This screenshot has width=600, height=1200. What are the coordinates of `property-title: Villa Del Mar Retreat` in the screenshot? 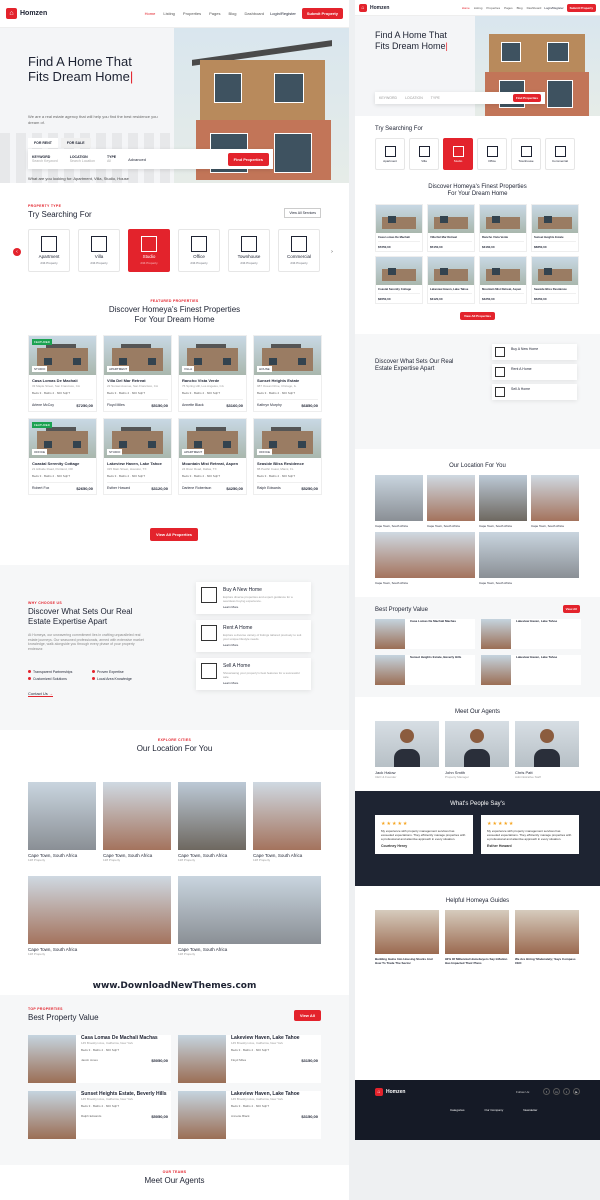 It's located at (137, 380).